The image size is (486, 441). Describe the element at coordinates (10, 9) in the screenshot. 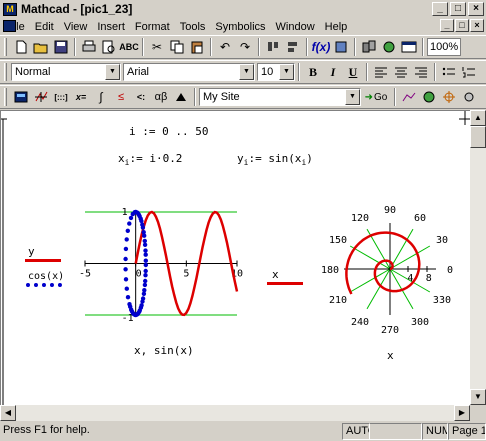

I see `mathcad-icon: M` at that location.